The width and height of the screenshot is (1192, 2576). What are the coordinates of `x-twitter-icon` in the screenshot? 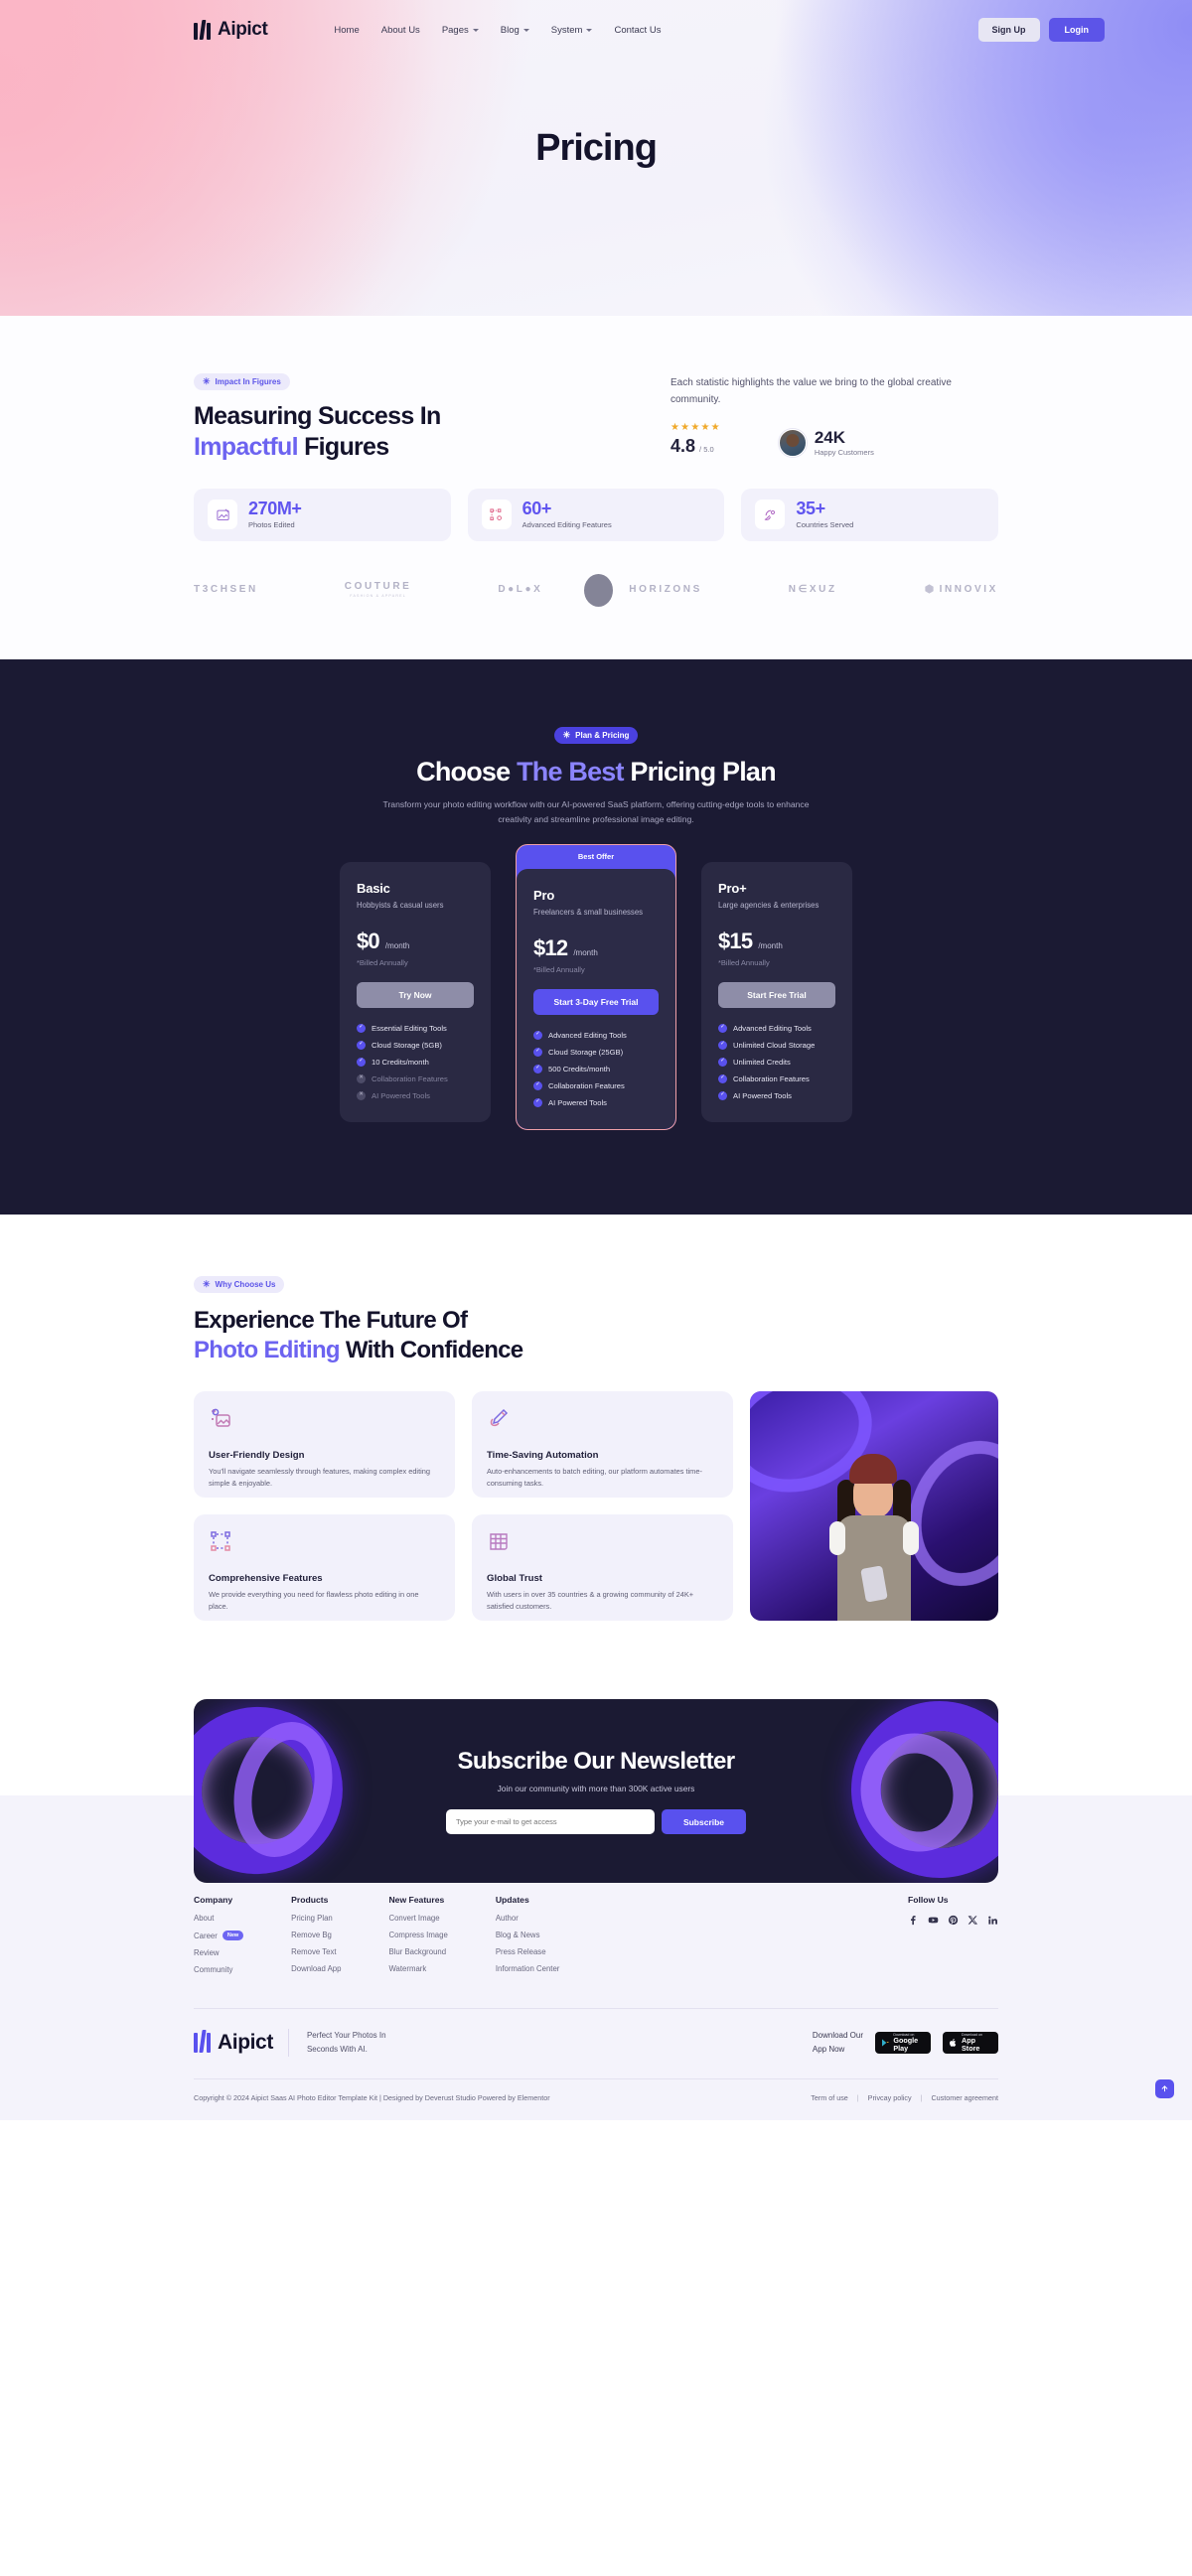 It's located at (973, 1921).